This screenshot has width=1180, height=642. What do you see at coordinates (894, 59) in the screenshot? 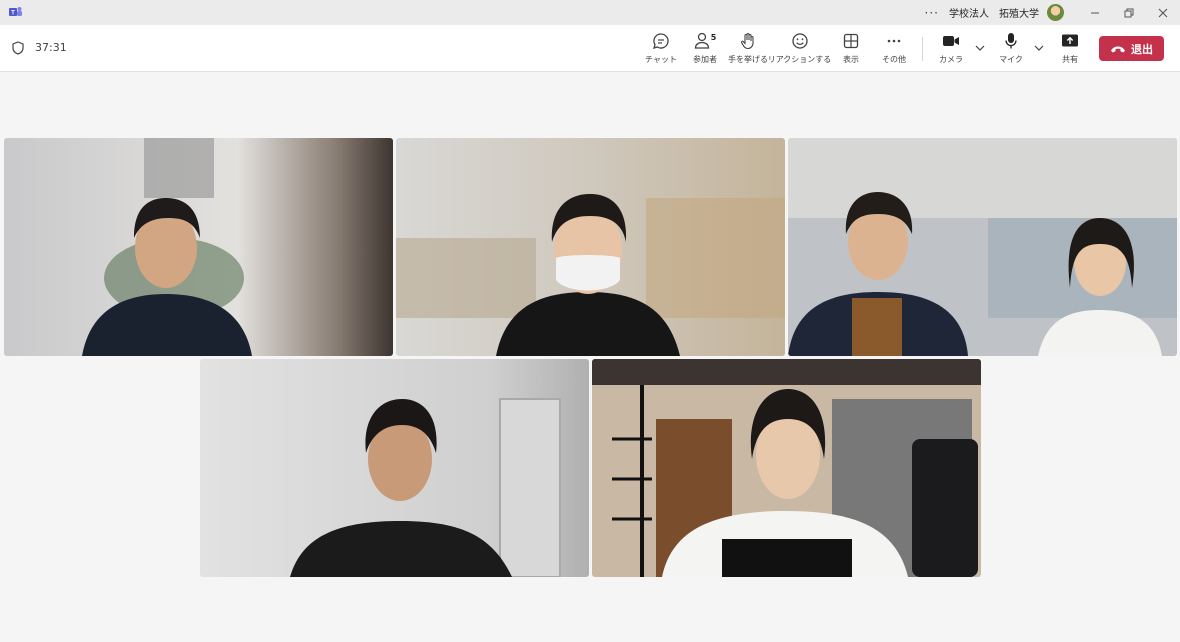
I see `more-label: その他` at bounding box center [894, 59].